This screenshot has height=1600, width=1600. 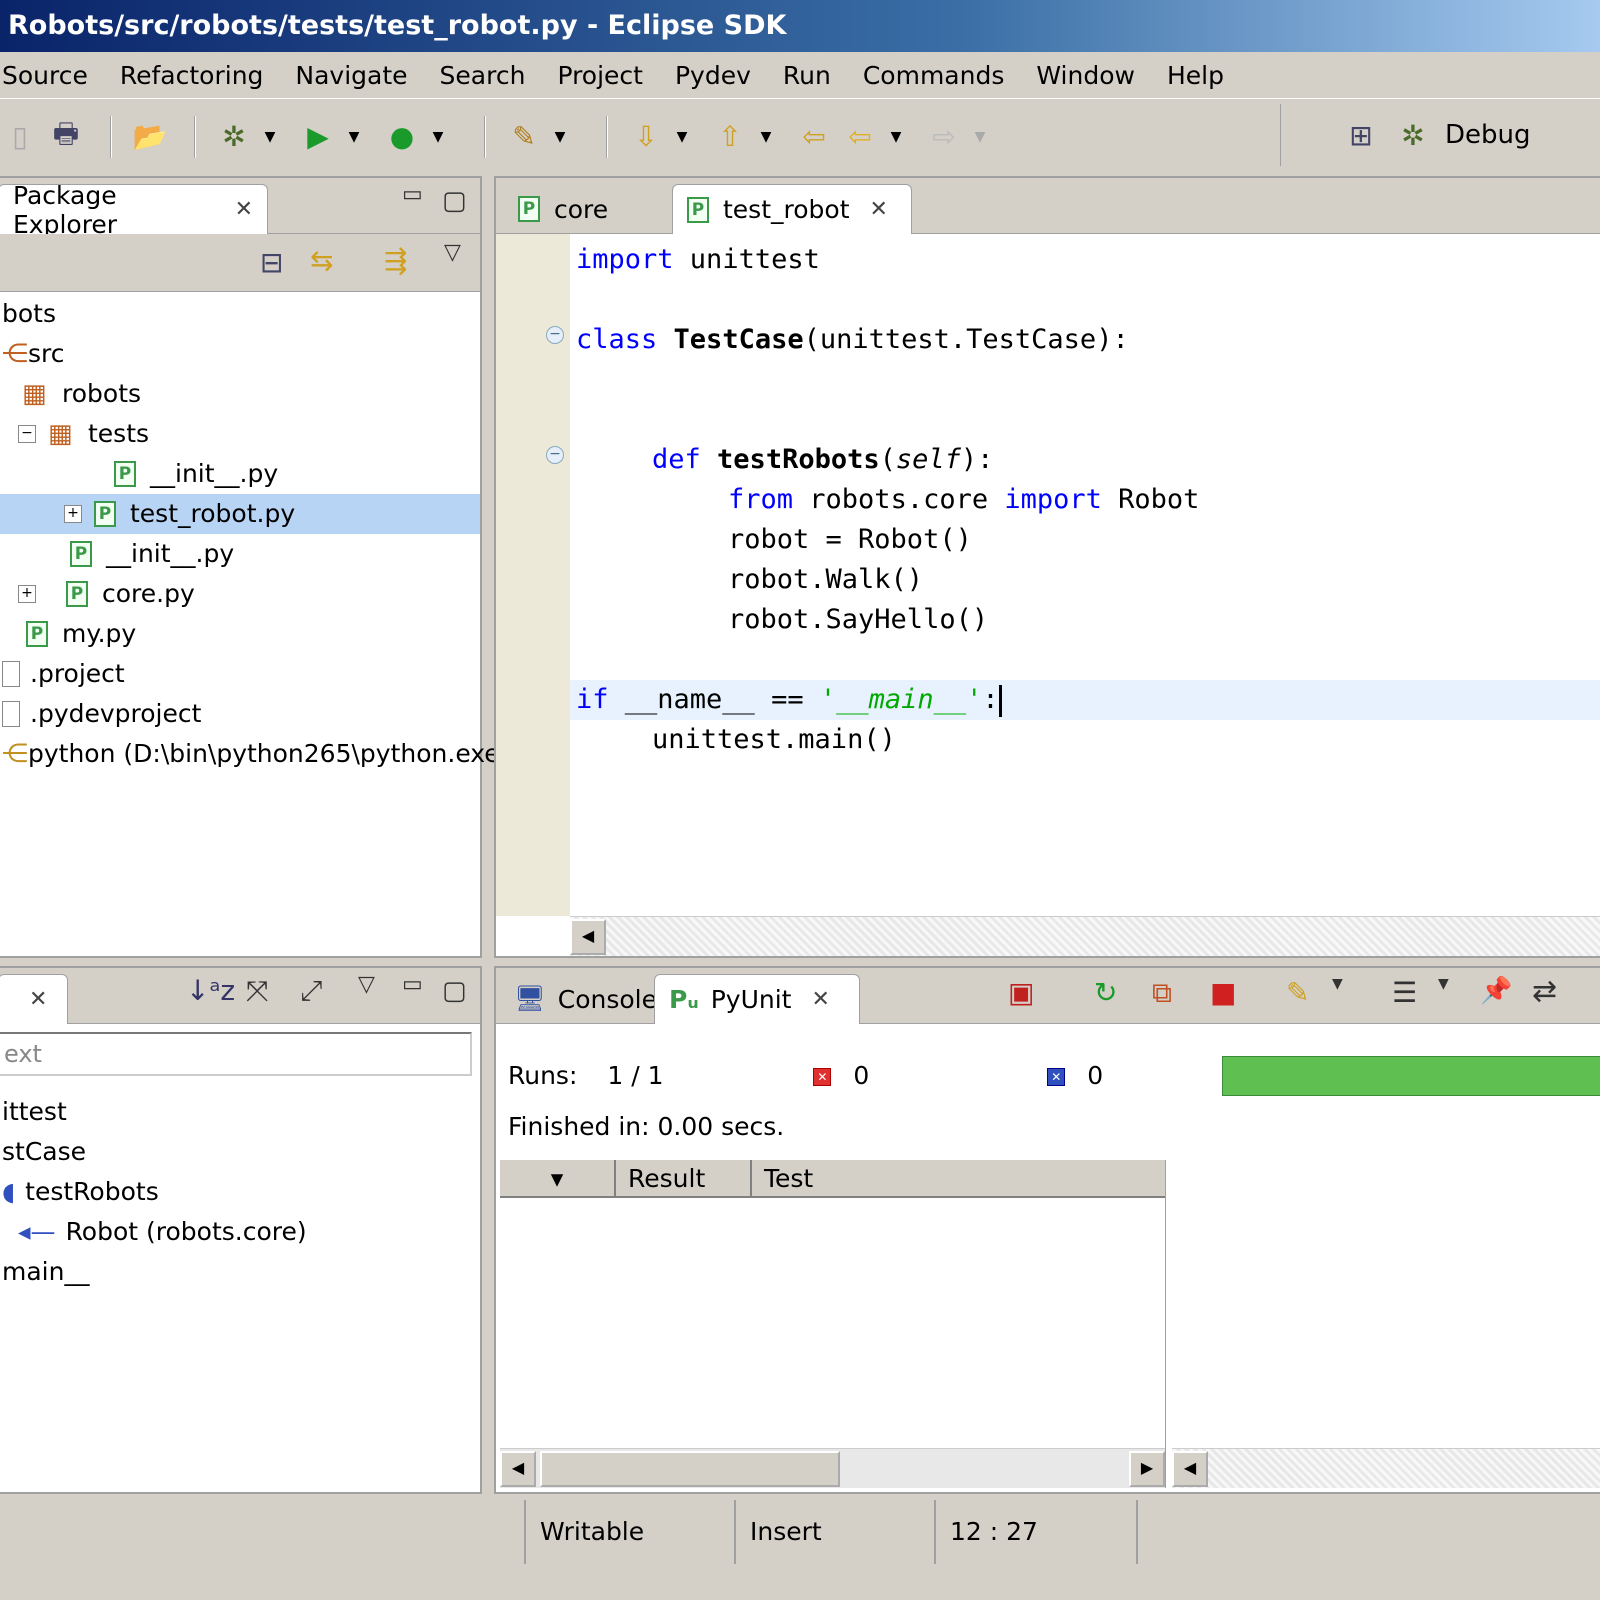 What do you see at coordinates (402, 137) in the screenshot?
I see `external-tools-icon: ●` at bounding box center [402, 137].